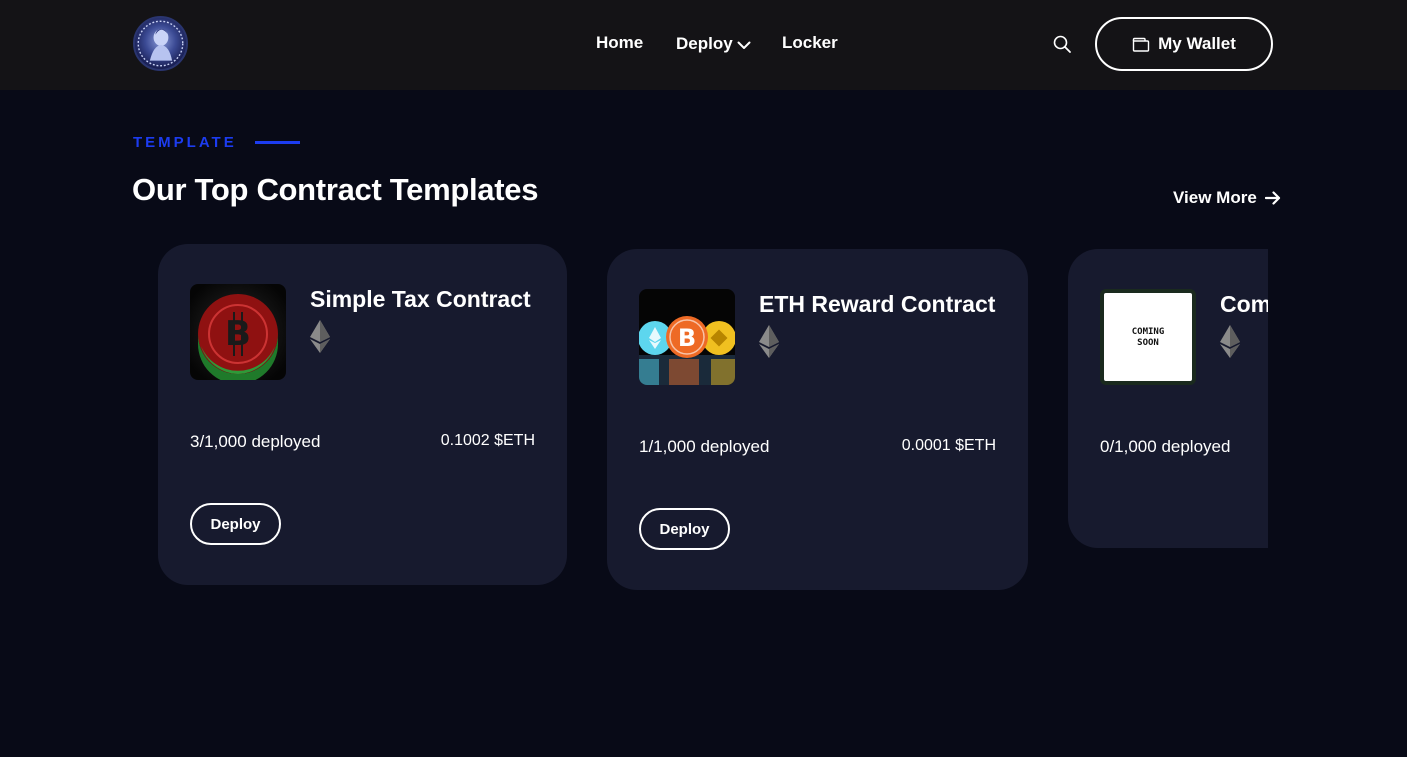  I want to click on card-title: ETH Reward Contract, so click(877, 304).